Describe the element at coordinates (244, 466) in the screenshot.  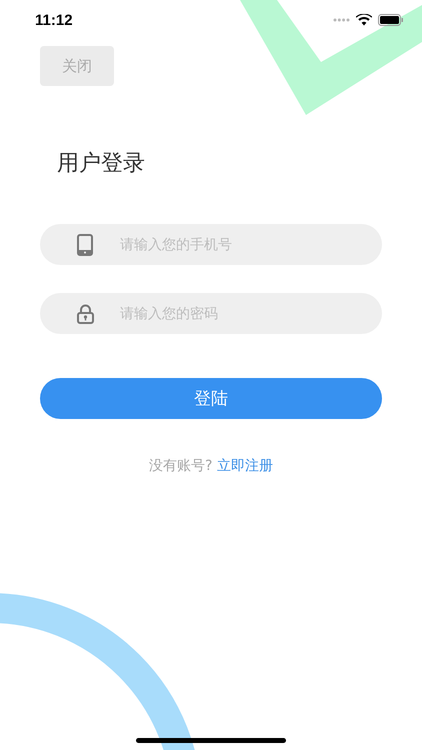
I see `register-link: 立即注册` at that location.